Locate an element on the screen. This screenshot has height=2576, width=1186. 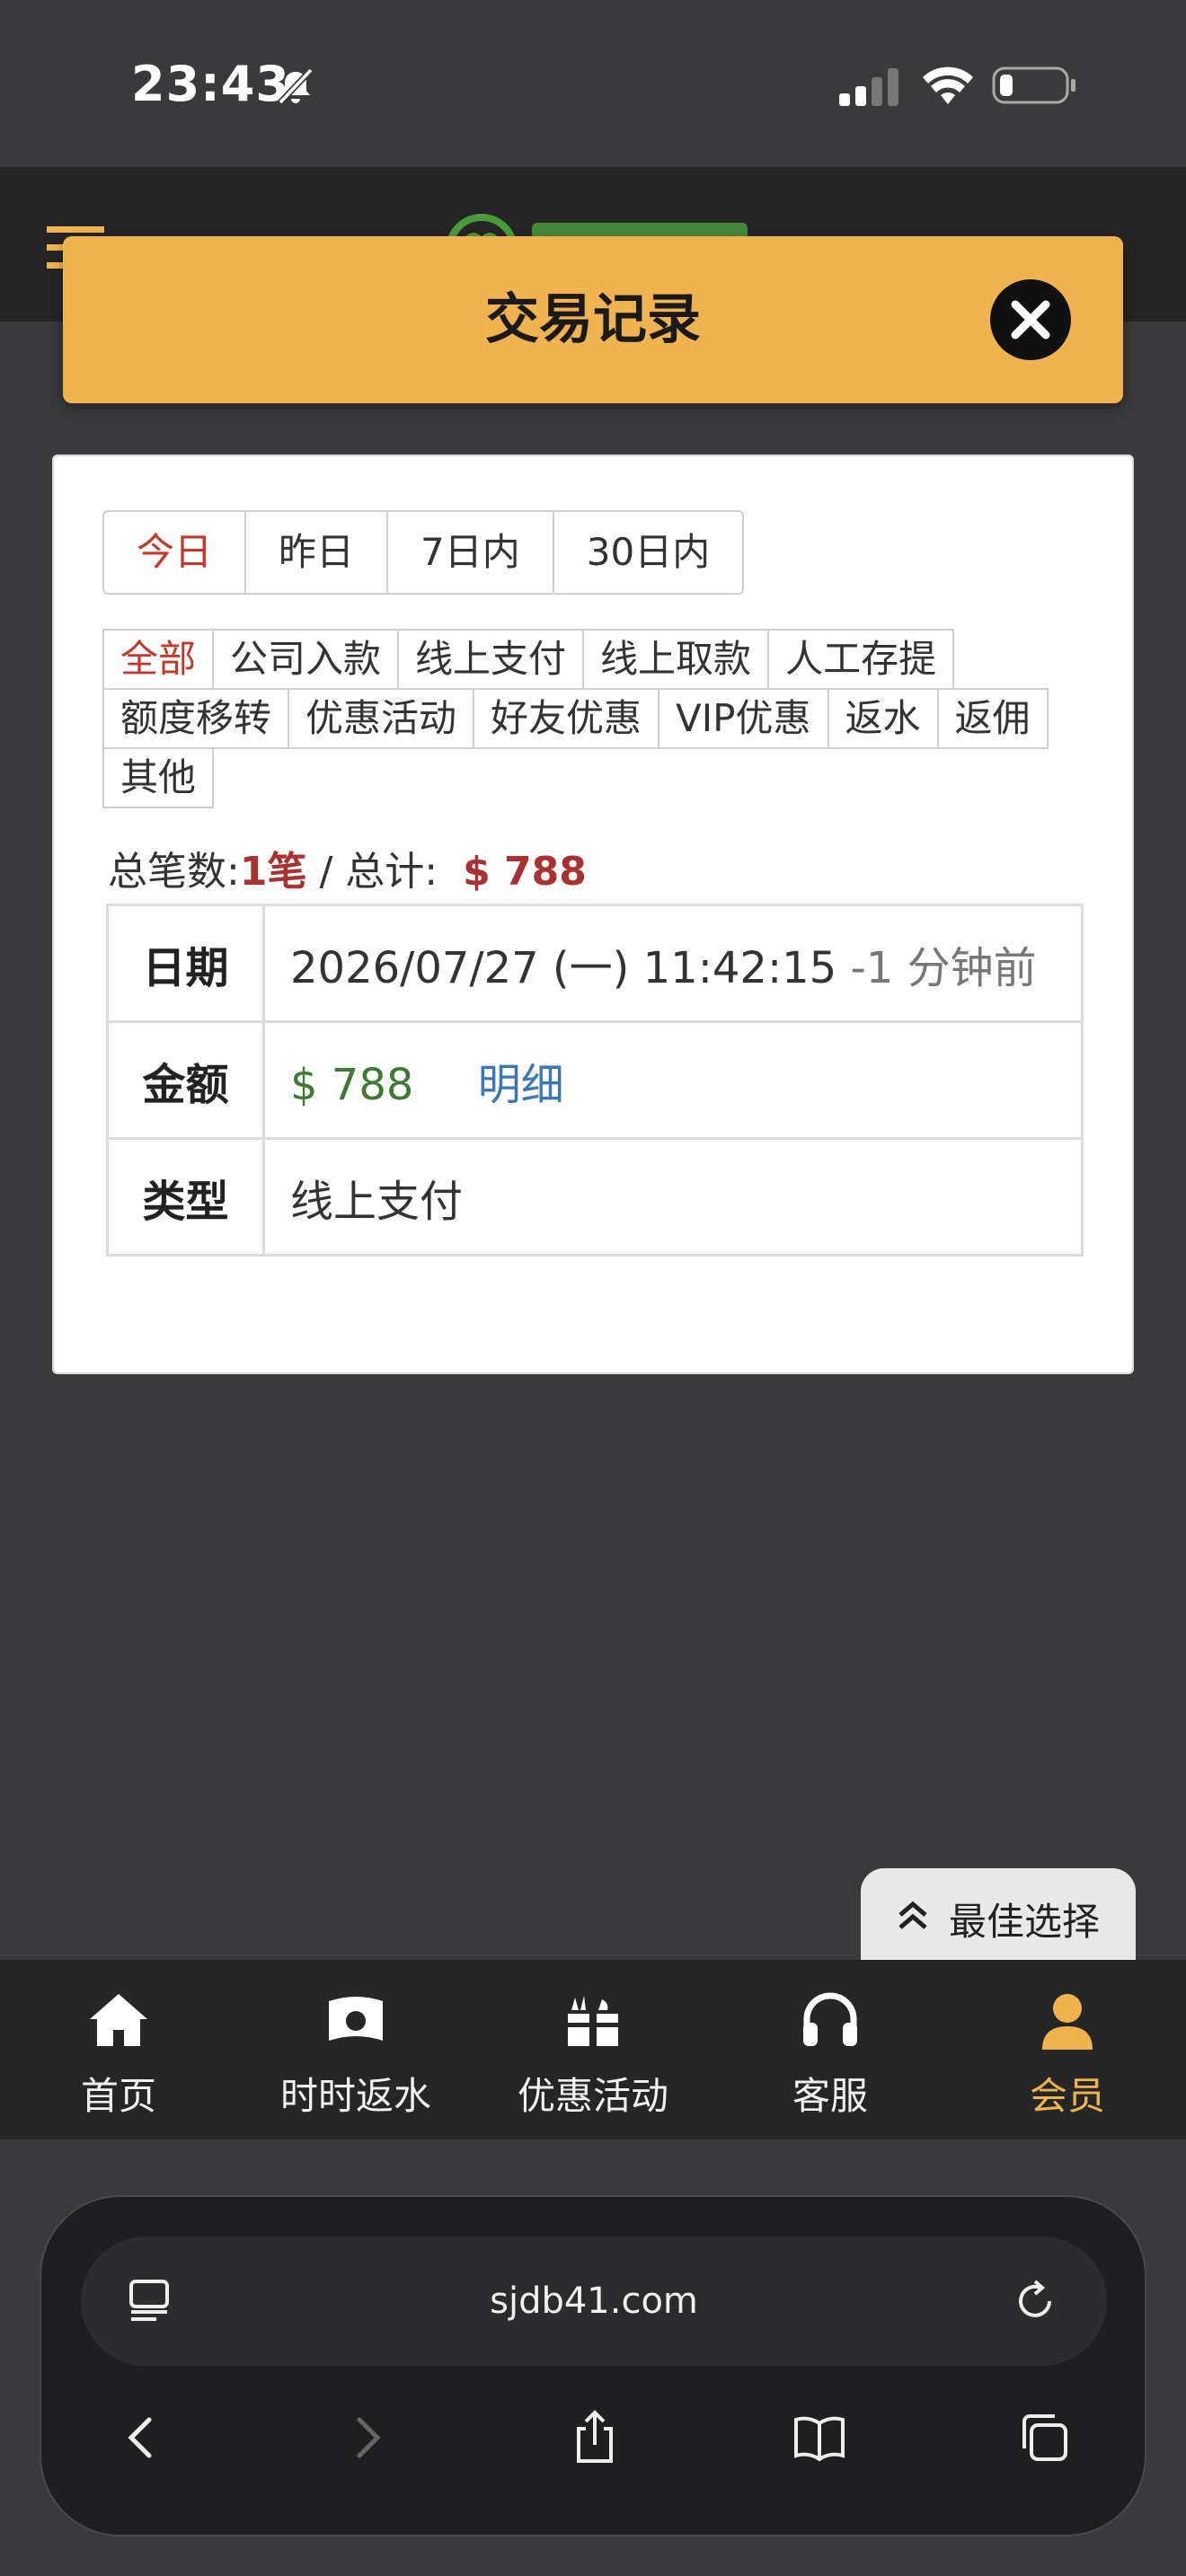
forward-icon is located at coordinates (366, 2437).